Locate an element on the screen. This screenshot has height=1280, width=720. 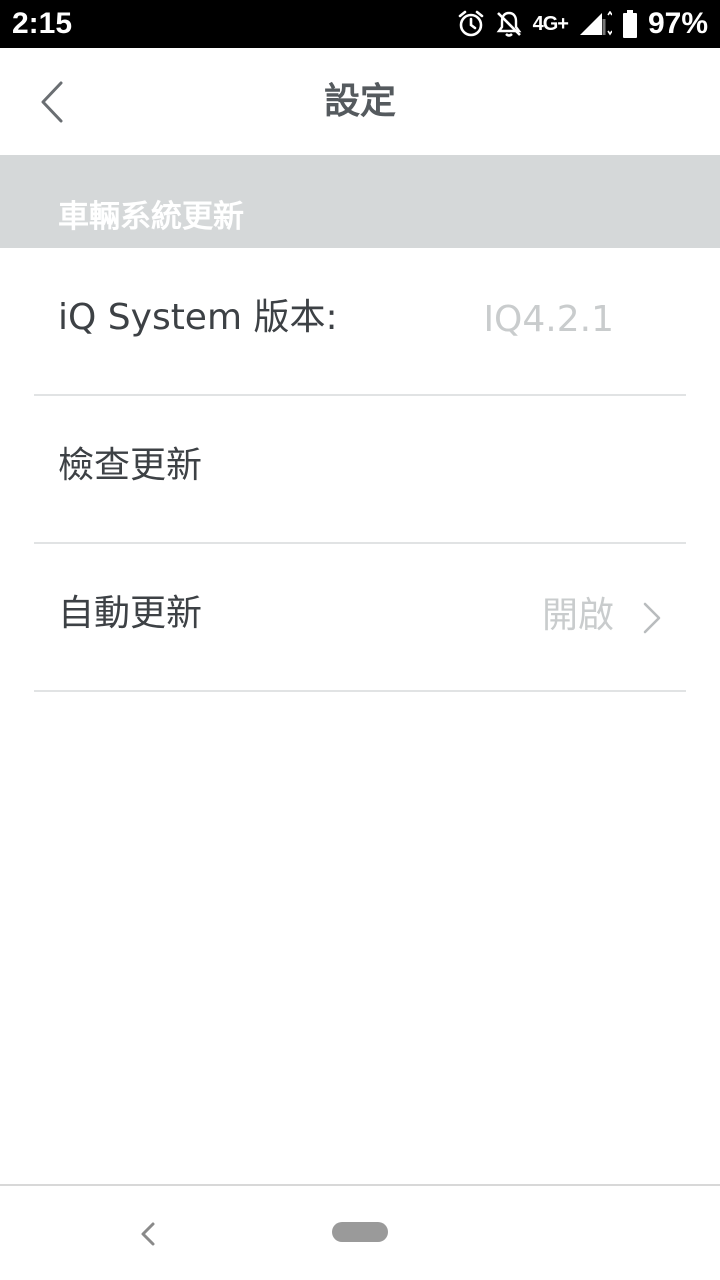
system-navigation-bar is located at coordinates (360, 1232).